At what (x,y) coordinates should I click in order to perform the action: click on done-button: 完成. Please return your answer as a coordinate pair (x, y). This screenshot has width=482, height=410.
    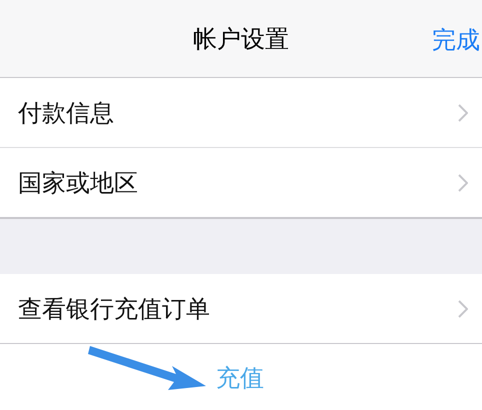
    Looking at the image, I should click on (456, 40).